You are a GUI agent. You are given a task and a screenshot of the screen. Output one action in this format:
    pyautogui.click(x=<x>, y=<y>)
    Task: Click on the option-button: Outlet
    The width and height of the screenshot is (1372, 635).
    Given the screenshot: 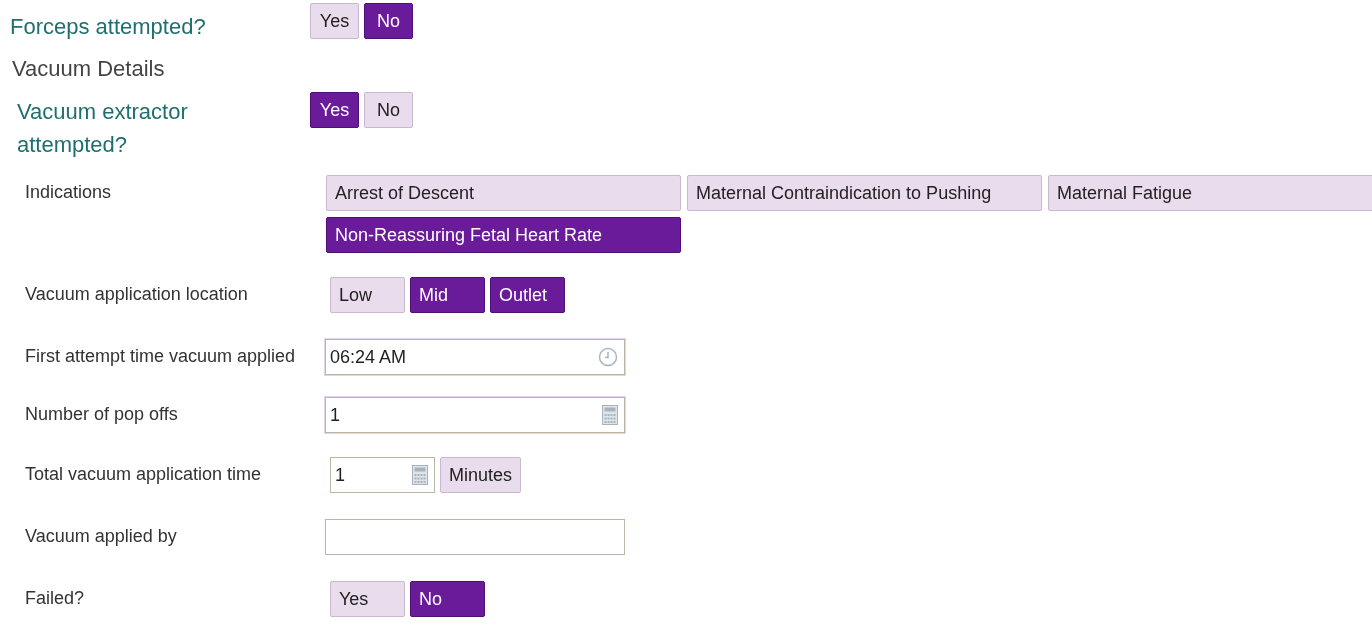 What is the action you would take?
    pyautogui.click(x=527, y=295)
    